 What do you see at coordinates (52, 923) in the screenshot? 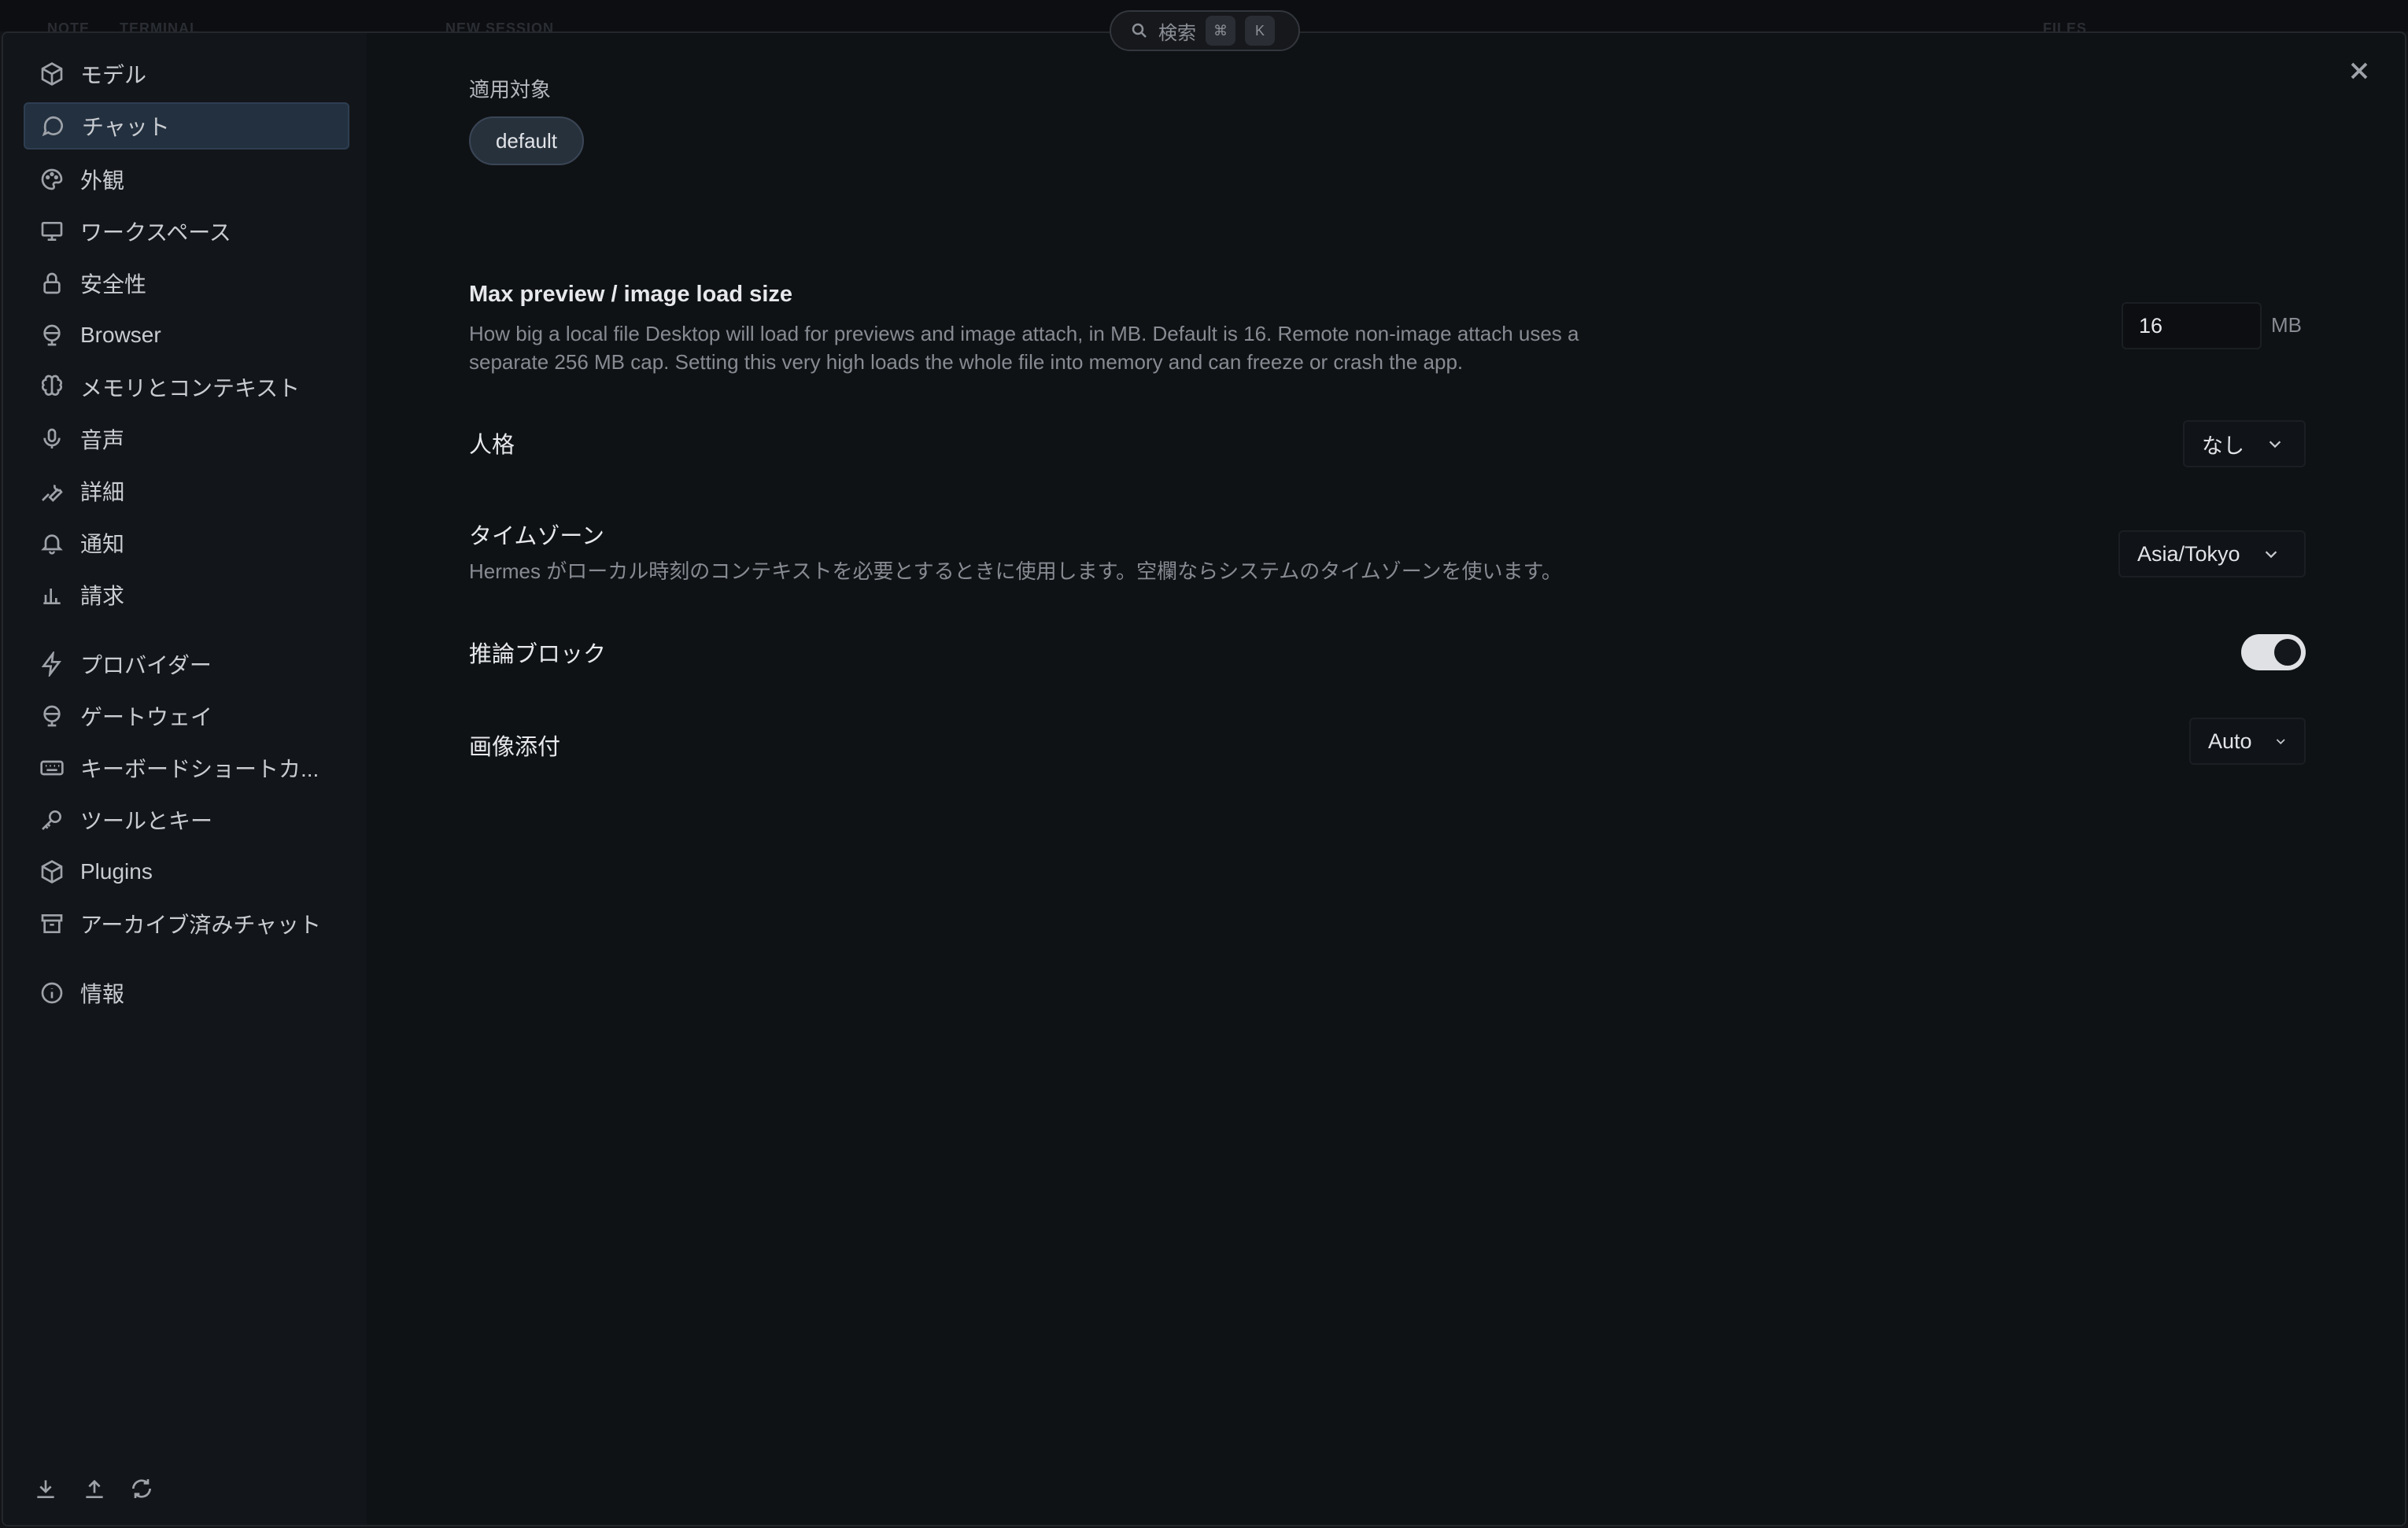
I see `archive-icon` at bounding box center [52, 923].